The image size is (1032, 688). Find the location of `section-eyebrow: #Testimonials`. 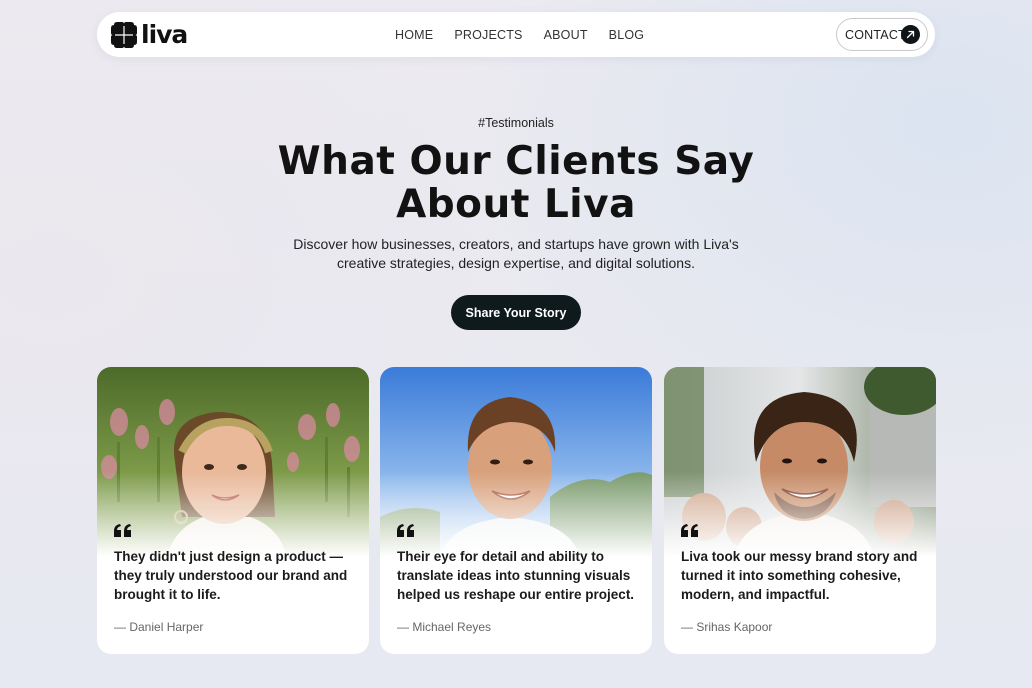

section-eyebrow: #Testimonials is located at coordinates (516, 123).